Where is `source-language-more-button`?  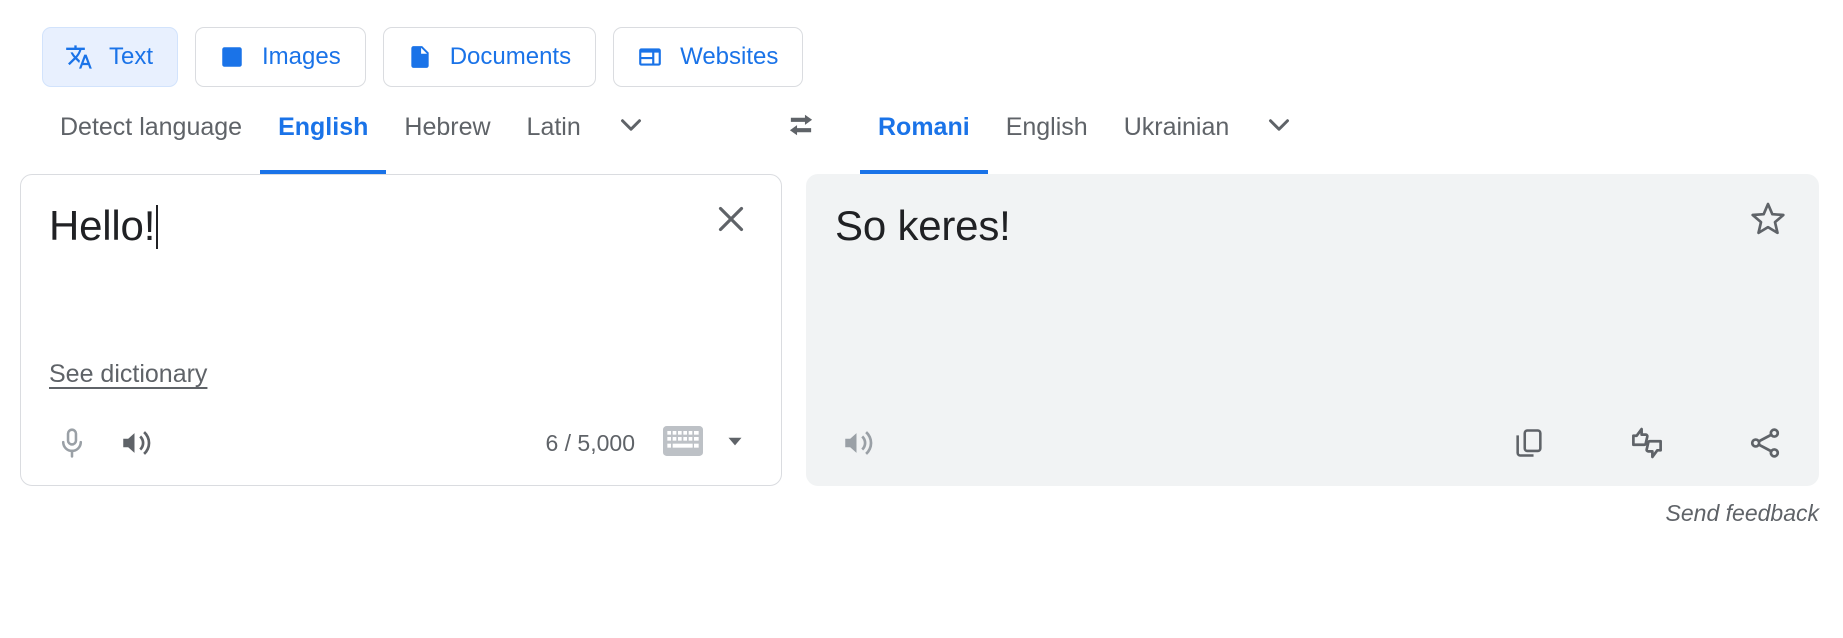 source-language-more-button is located at coordinates (631, 127).